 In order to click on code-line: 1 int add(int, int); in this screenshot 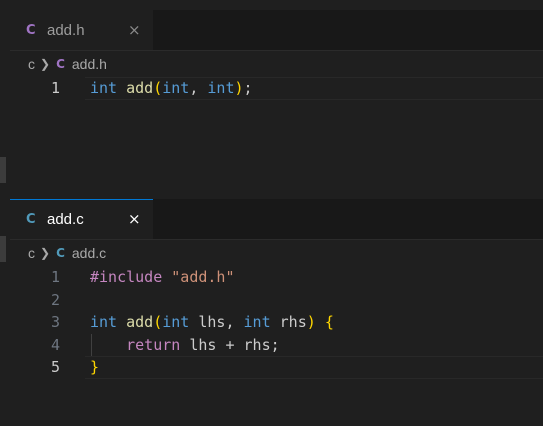, I will do `click(276, 88)`.